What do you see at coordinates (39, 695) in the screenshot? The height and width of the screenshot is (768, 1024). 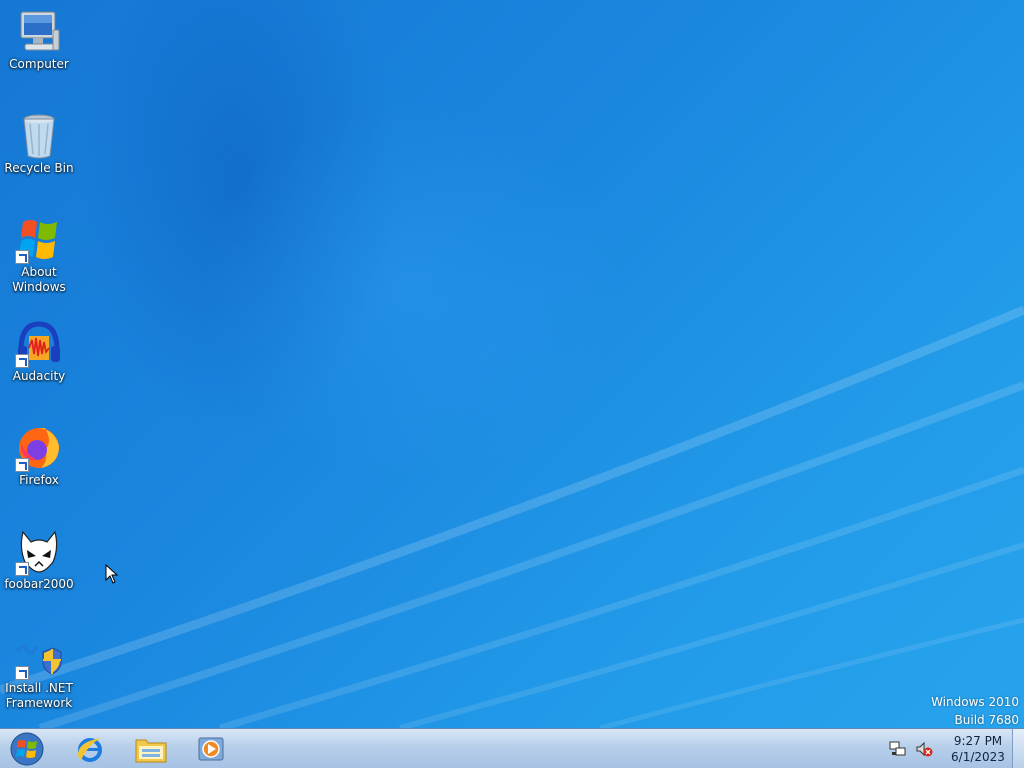 I see `icon-label: Install .NET Framework` at bounding box center [39, 695].